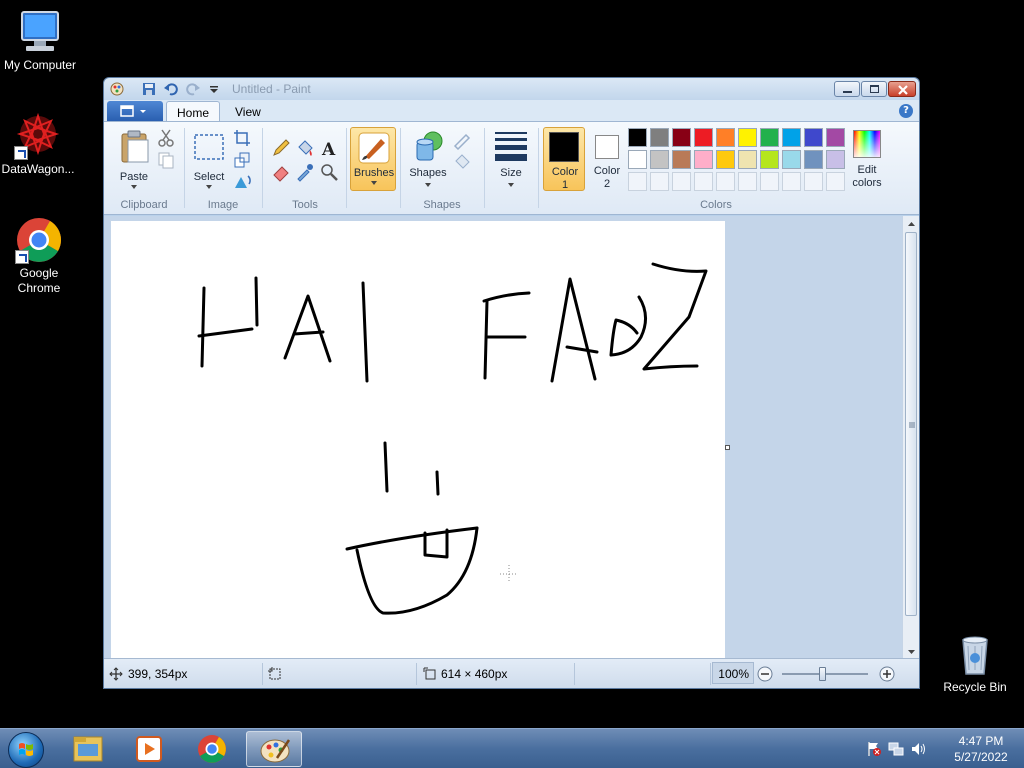 The height and width of the screenshot is (768, 1024). I want to click on paste-button: Paste, so click(134, 159).